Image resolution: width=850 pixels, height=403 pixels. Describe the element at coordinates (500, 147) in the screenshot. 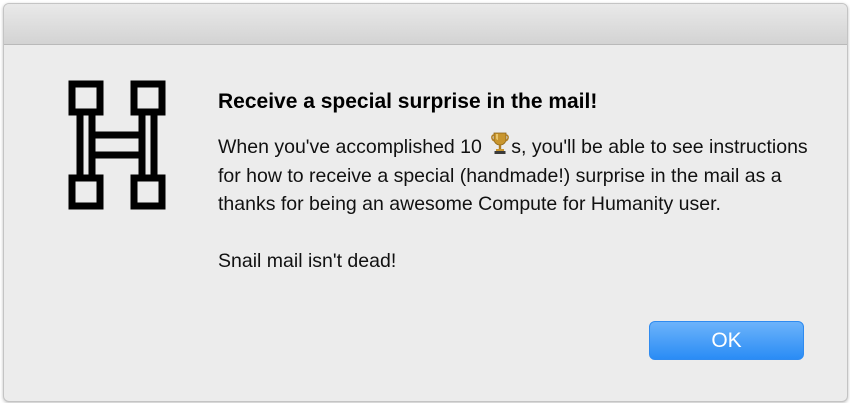

I see `trophy-icon` at that location.